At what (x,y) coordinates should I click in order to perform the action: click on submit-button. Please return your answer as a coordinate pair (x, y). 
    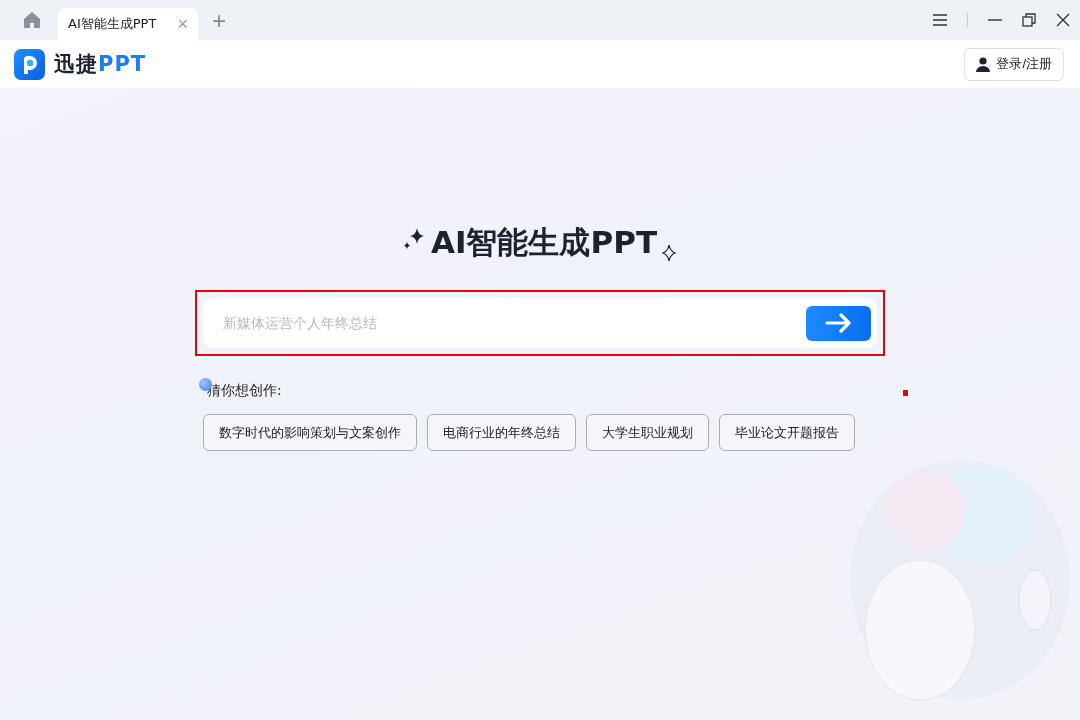
    Looking at the image, I should click on (838, 323).